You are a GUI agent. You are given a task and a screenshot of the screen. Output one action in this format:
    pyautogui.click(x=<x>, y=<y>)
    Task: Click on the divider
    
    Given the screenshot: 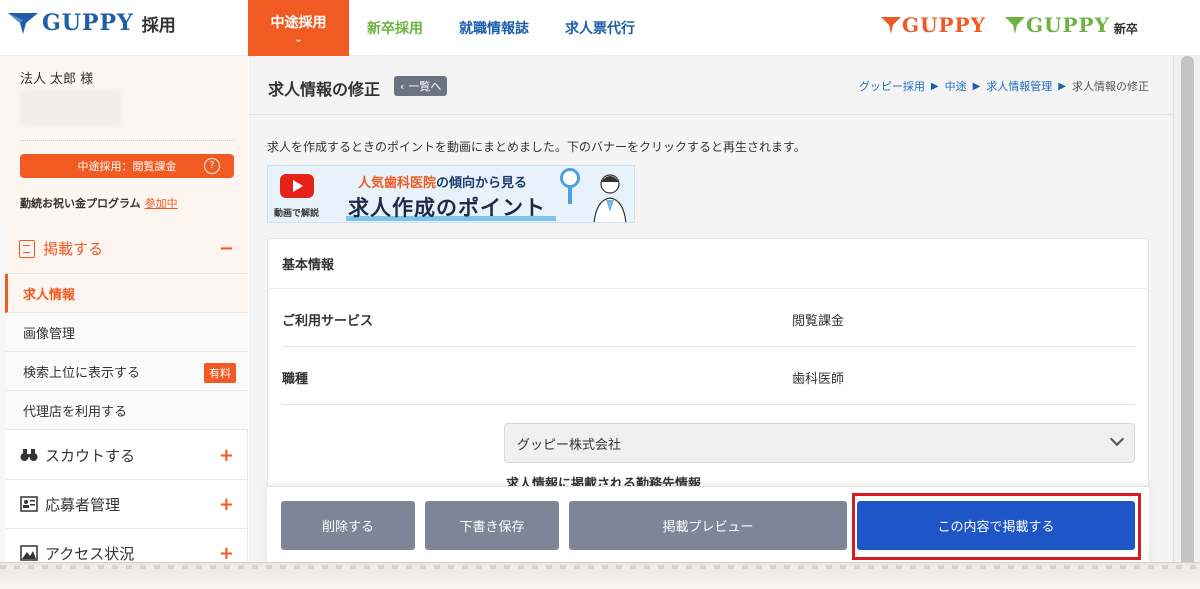 What is the action you would take?
    pyautogui.click(x=127, y=140)
    